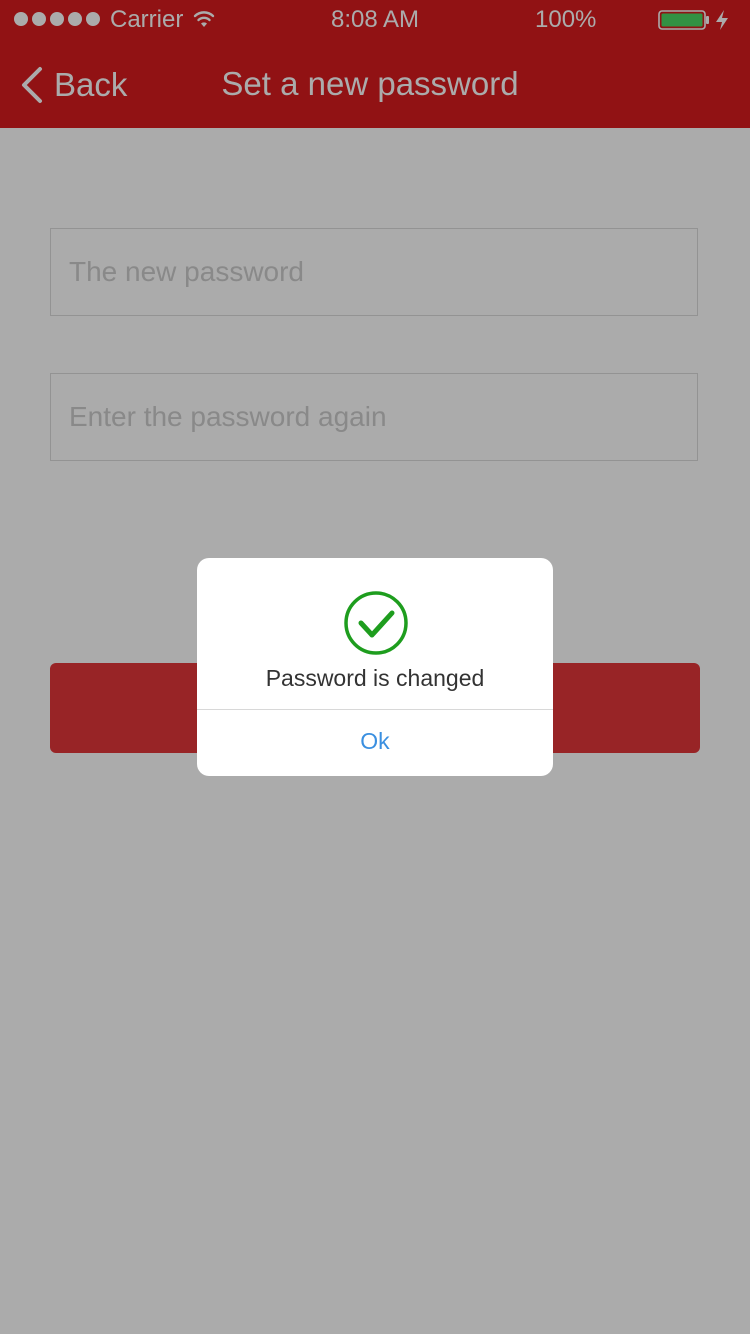  What do you see at coordinates (375, 678) in the screenshot?
I see `dialog-message: Password is changed` at bounding box center [375, 678].